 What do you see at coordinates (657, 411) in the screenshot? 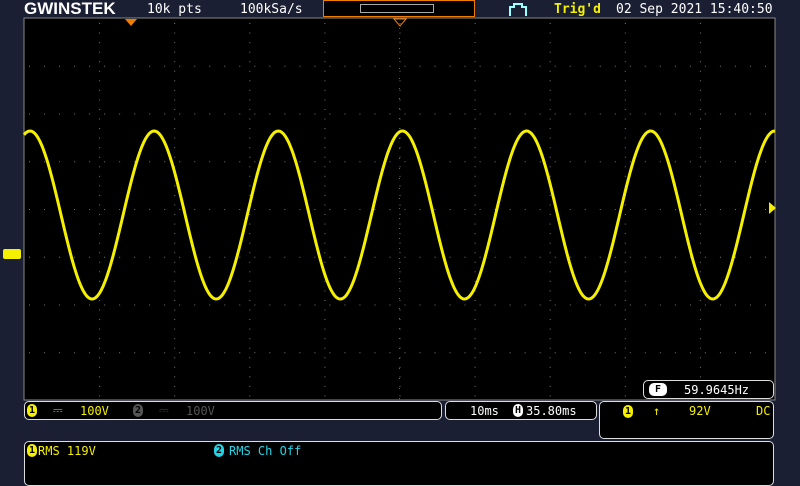
I see `rising-edge-icon: ↑` at bounding box center [657, 411].